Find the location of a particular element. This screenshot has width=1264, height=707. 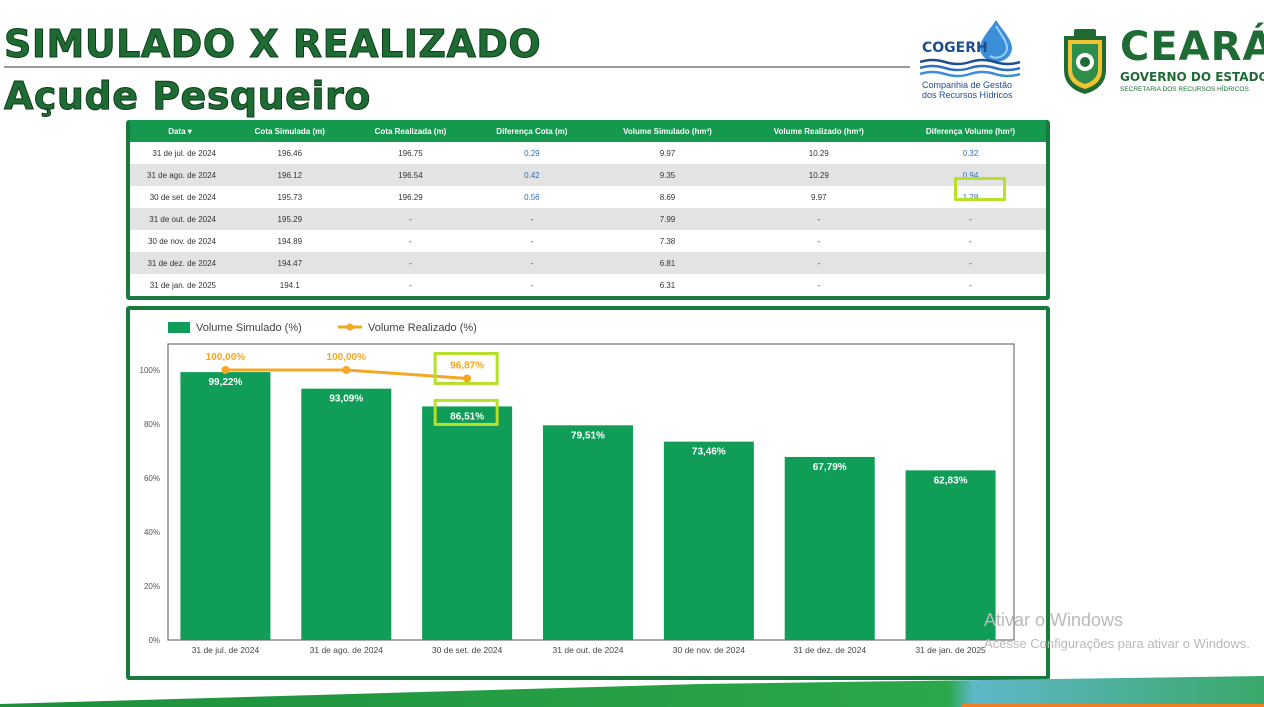

table-cell: 31 de out. de 2024 is located at coordinates (180, 219).